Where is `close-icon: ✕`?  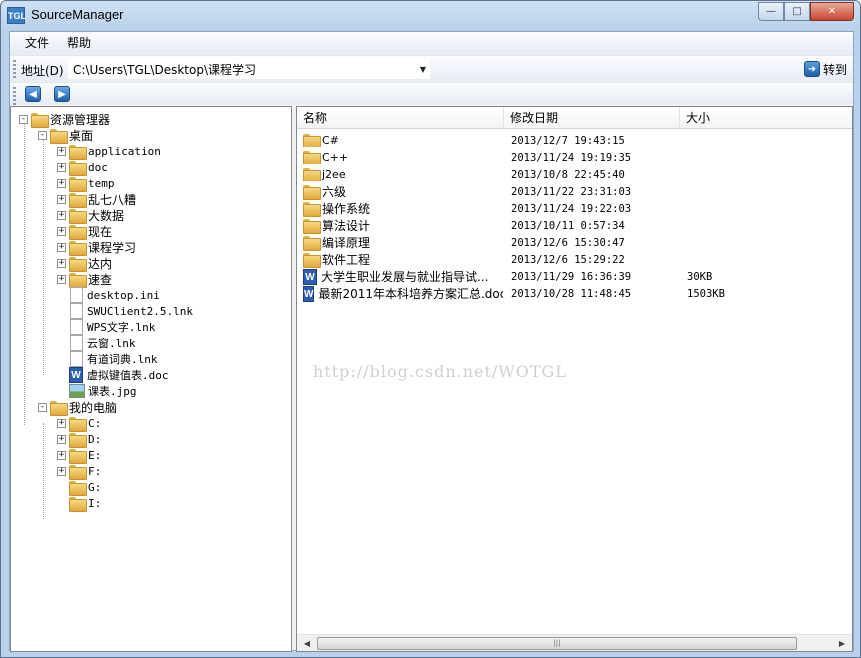
close-icon: ✕ is located at coordinates (832, 11).